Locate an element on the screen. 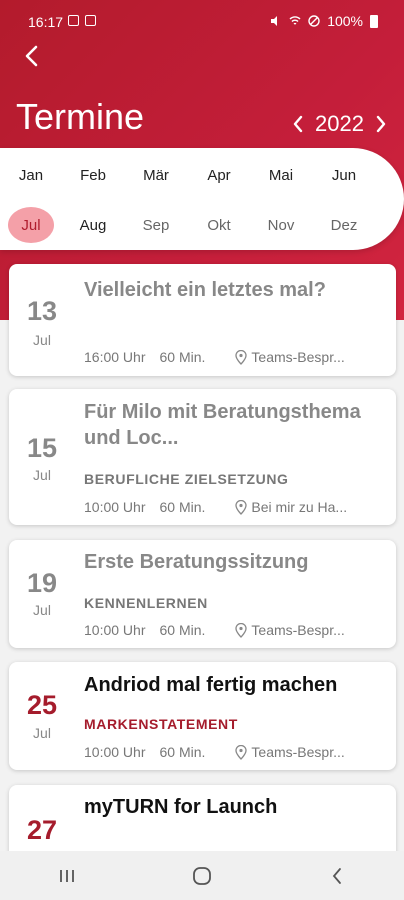 Image resolution: width=404 pixels, height=900 pixels. previous-year-button is located at coordinates (298, 124).